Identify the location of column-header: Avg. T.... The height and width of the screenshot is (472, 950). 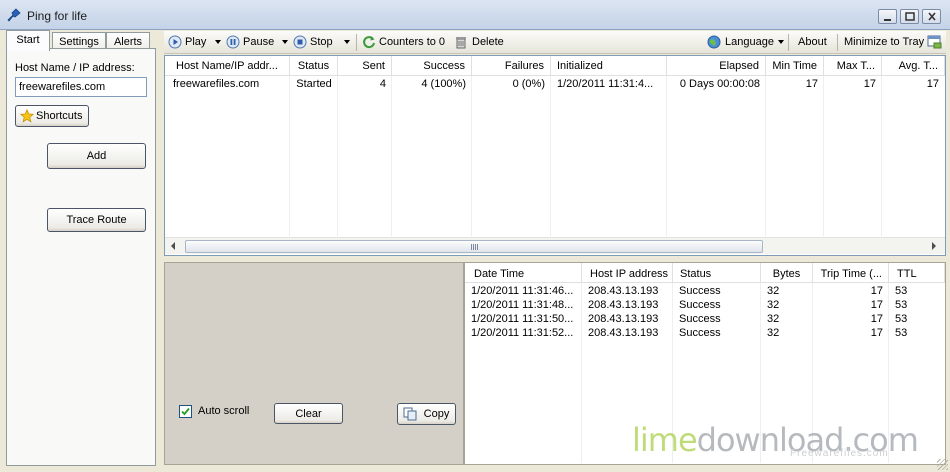
(913, 66).